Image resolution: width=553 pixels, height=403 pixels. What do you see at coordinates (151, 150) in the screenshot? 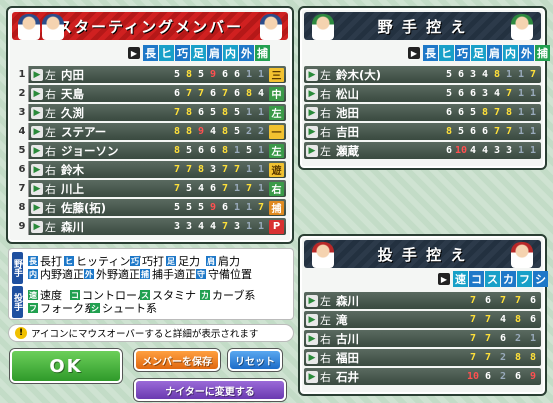
I see `table-row: 5 ▶ 右ジョーソン 8 5 6 6 8 1 5 1 左` at bounding box center [151, 150].